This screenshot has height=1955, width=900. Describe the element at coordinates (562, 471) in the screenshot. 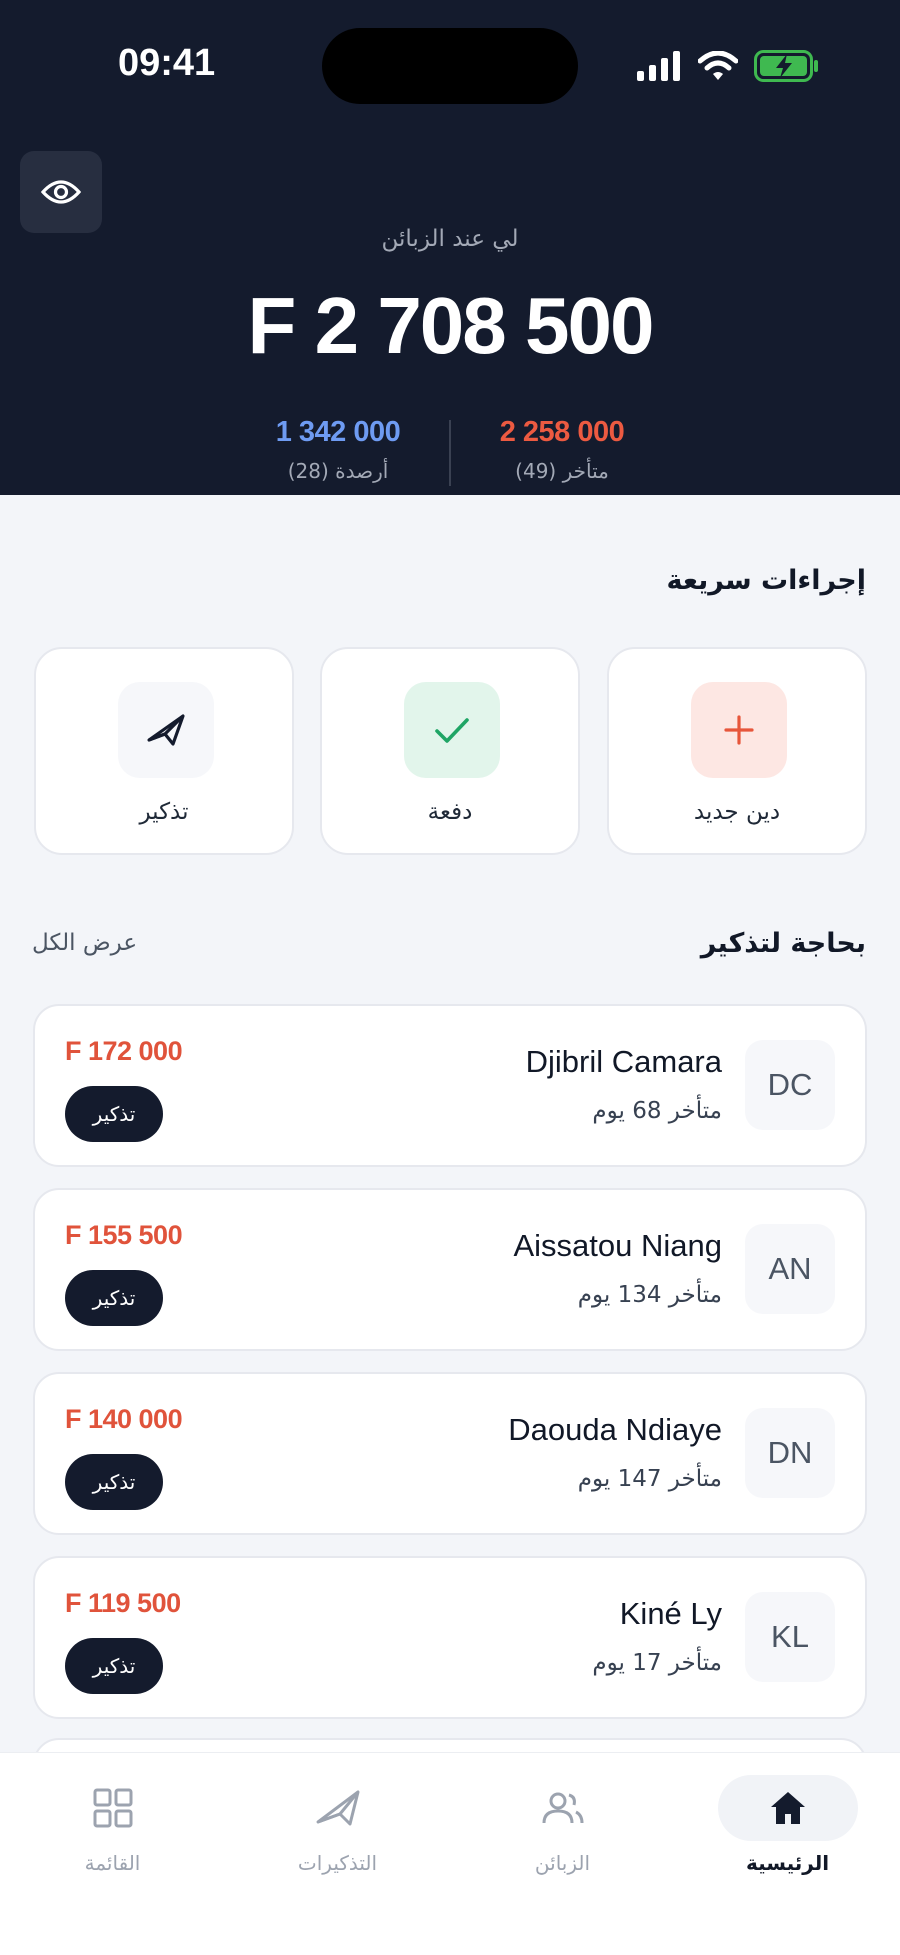

I see `overdue-label: متأخر (49)` at that location.